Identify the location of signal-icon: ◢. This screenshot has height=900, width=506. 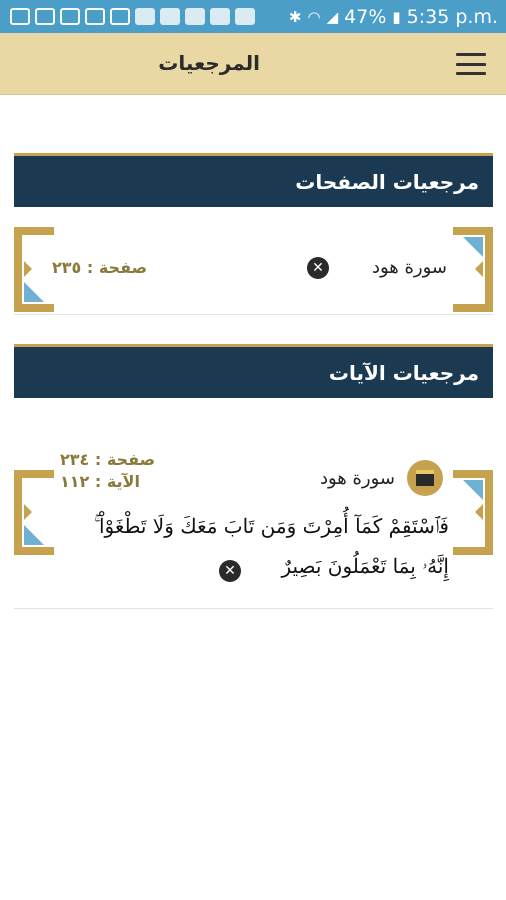
(332, 16).